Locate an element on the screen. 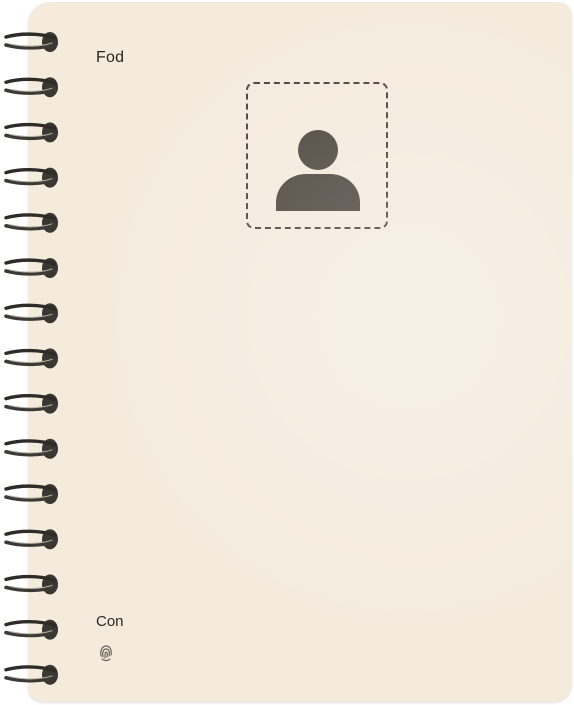 The image size is (574, 705). spiral-binding is located at coordinates (31, 358).